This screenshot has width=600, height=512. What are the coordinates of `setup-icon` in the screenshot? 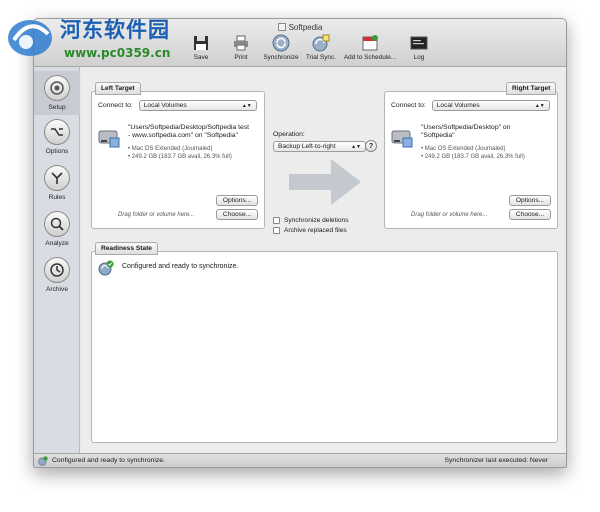 It's located at (57, 88).